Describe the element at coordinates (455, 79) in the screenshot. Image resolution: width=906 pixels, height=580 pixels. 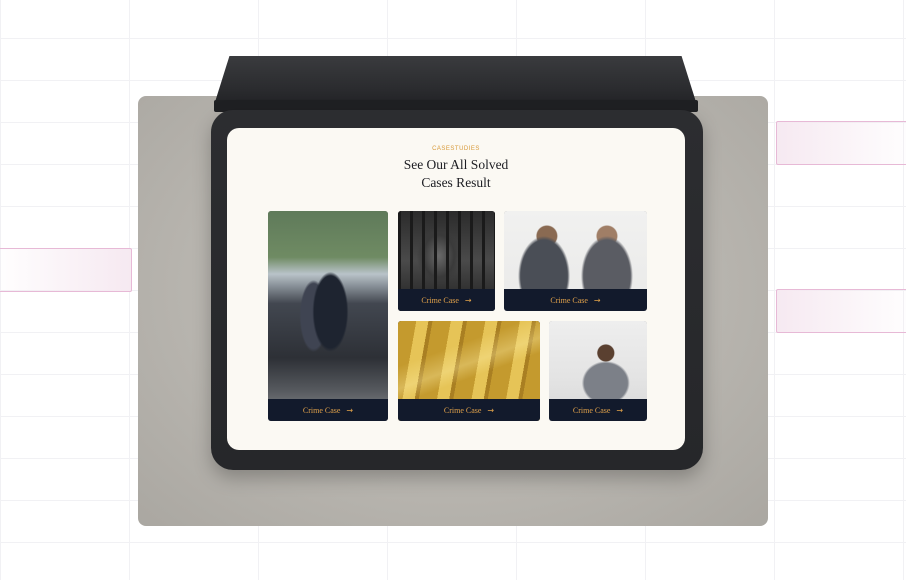
I see `tablet-folio-cover` at that location.